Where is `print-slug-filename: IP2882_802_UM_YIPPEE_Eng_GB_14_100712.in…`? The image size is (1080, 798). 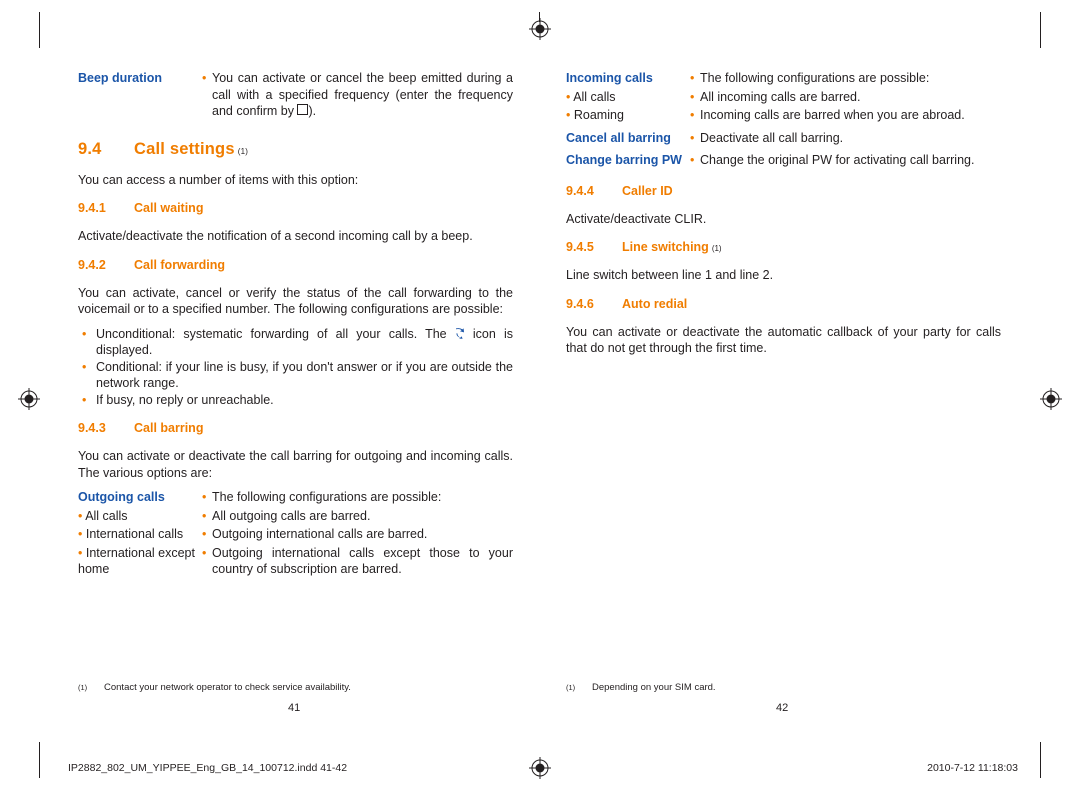
print-slug-filename: IP2882_802_UM_YIPPEE_Eng_GB_14_100712.in… is located at coordinates (208, 768).